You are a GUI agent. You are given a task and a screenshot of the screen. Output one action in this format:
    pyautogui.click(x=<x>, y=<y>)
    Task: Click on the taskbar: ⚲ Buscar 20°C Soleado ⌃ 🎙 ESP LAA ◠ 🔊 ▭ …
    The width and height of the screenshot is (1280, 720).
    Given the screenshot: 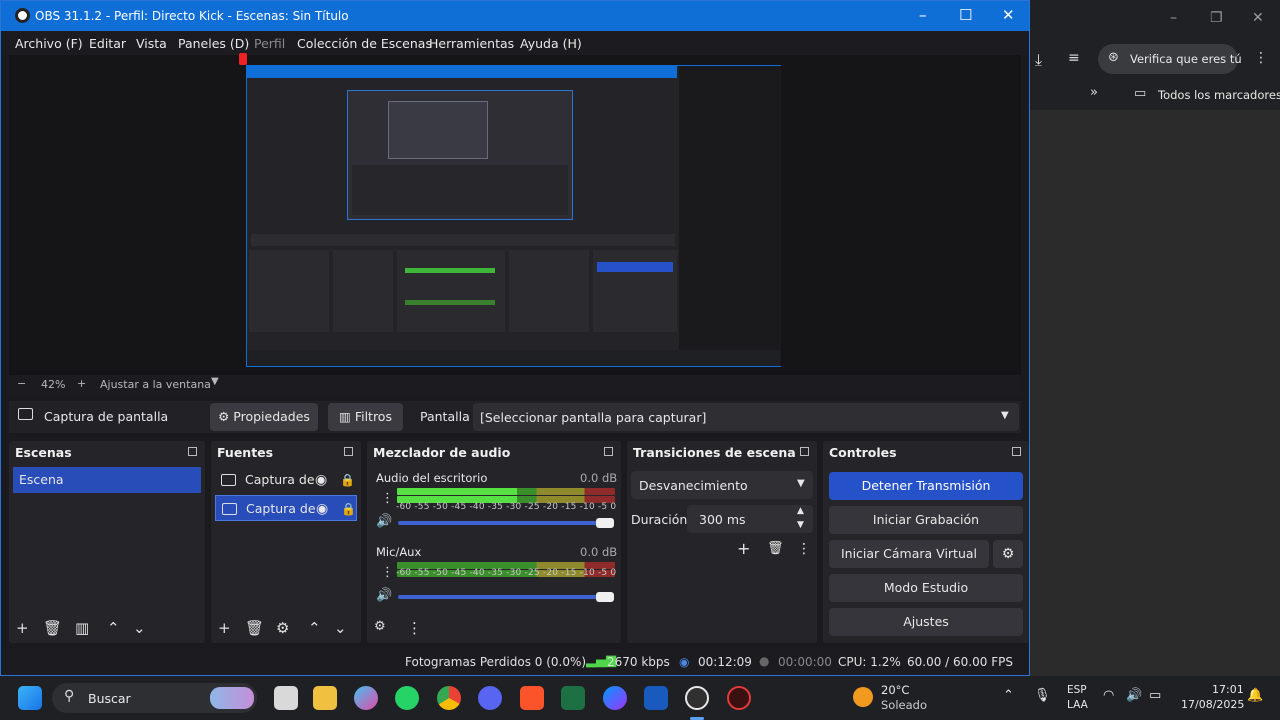 What is the action you would take?
    pyautogui.click(x=640, y=698)
    